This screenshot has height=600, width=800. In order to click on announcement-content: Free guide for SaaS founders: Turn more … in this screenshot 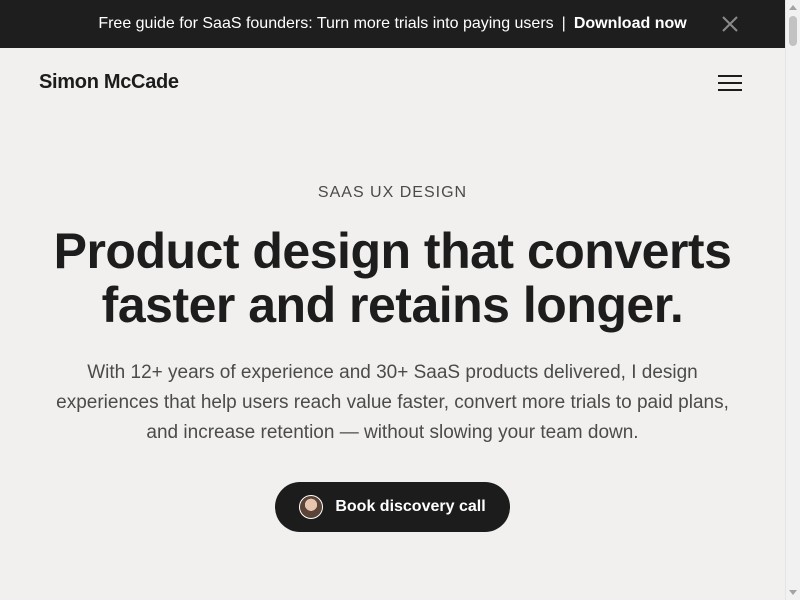, I will do `click(392, 24)`.